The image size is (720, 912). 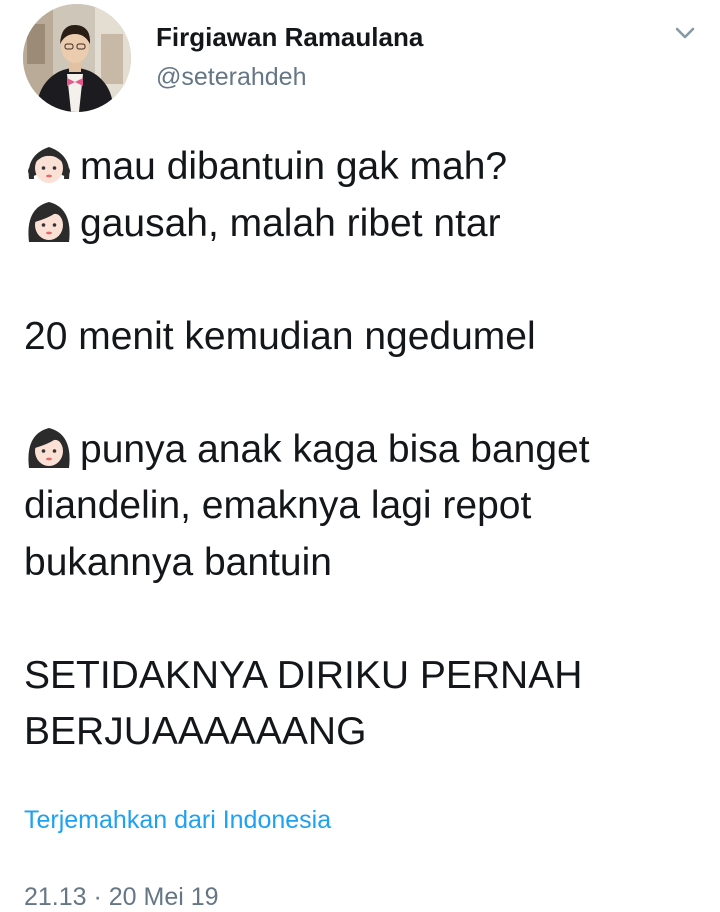 I want to click on avatar, so click(x=77, y=58).